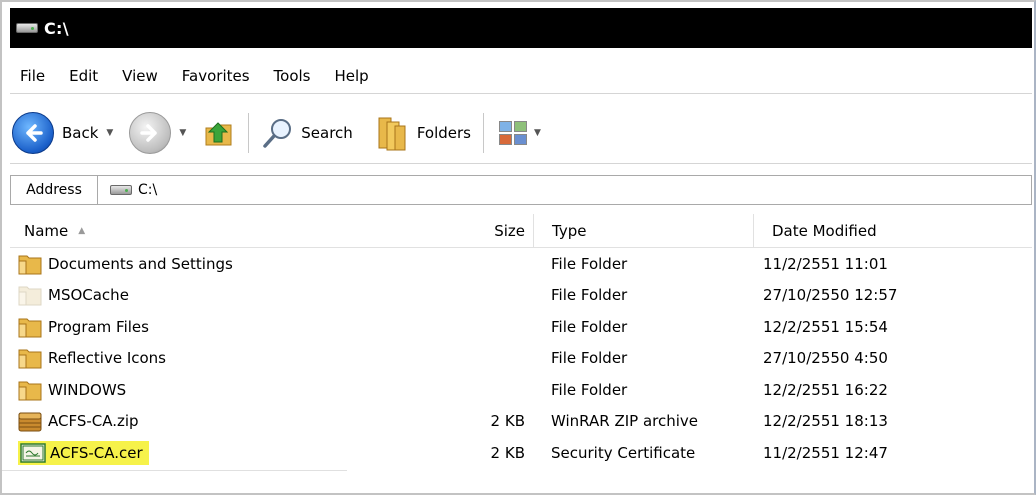 This screenshot has width=1036, height=495. I want to click on file-date: 12/2/2551 16:22, so click(825, 389).